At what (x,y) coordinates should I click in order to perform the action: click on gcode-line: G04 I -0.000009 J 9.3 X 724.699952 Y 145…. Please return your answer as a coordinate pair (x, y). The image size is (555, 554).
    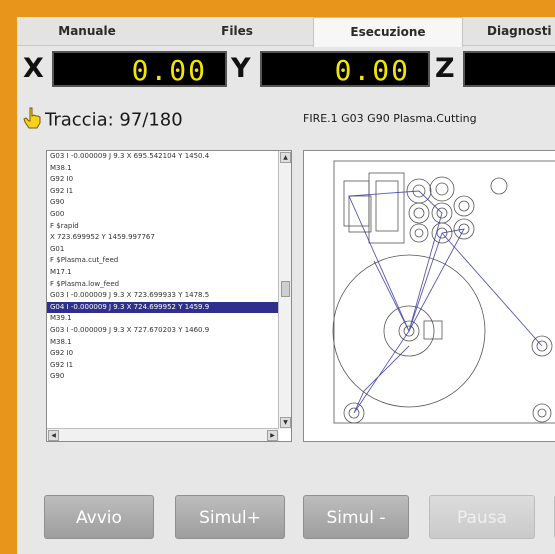
    Looking at the image, I should click on (163, 307).